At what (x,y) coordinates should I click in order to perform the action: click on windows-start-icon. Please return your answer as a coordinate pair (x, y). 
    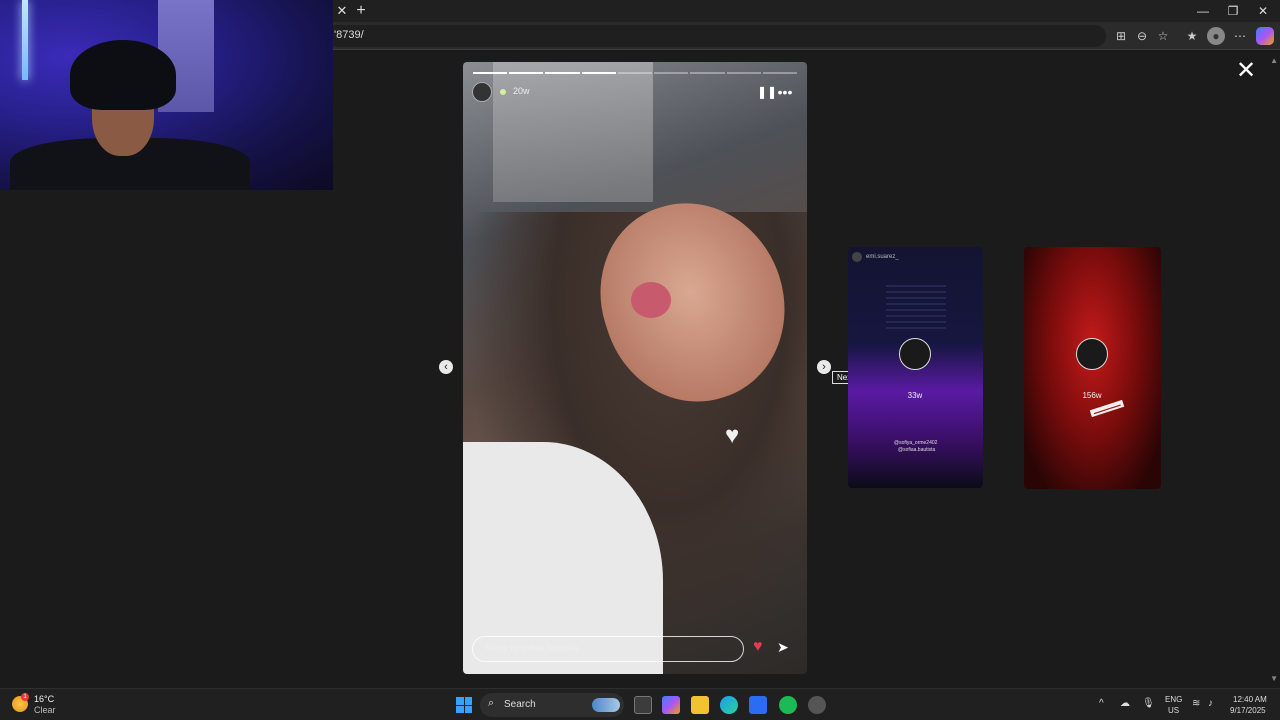
    Looking at the image, I should click on (464, 705).